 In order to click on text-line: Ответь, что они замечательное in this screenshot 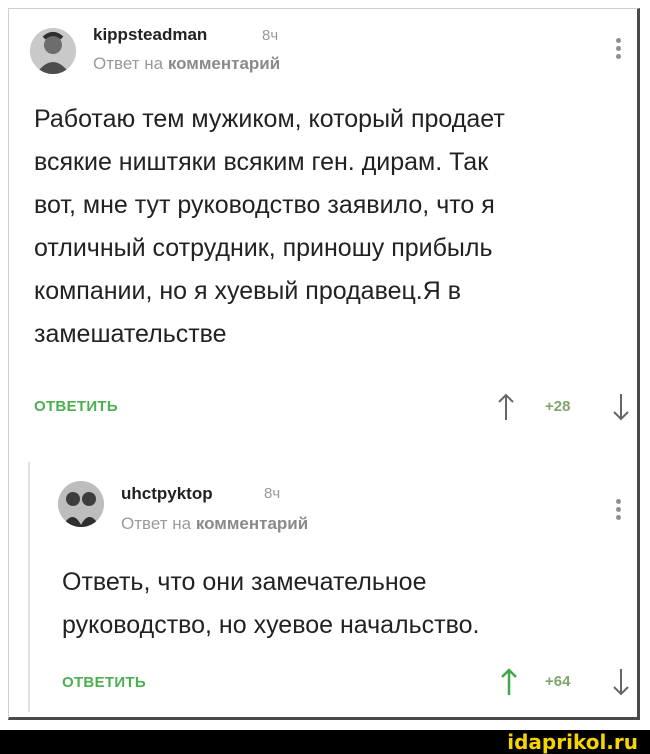, I will do `click(244, 582)`.